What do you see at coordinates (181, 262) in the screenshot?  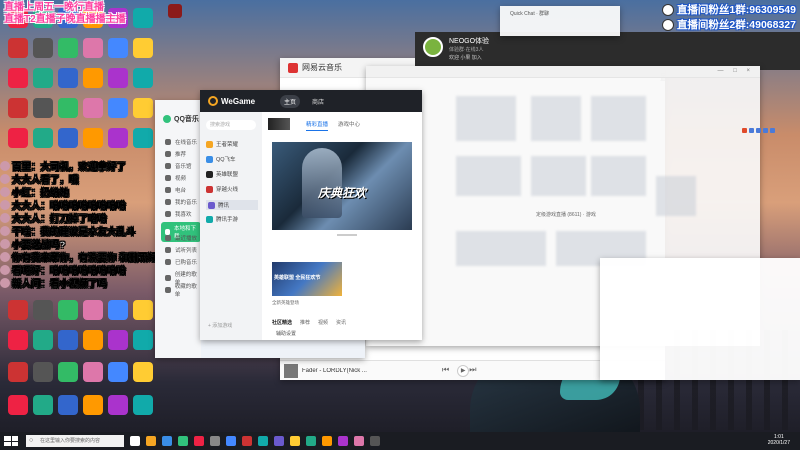 I see `qq-music-sidebar-item: 已购音乐` at bounding box center [181, 262].